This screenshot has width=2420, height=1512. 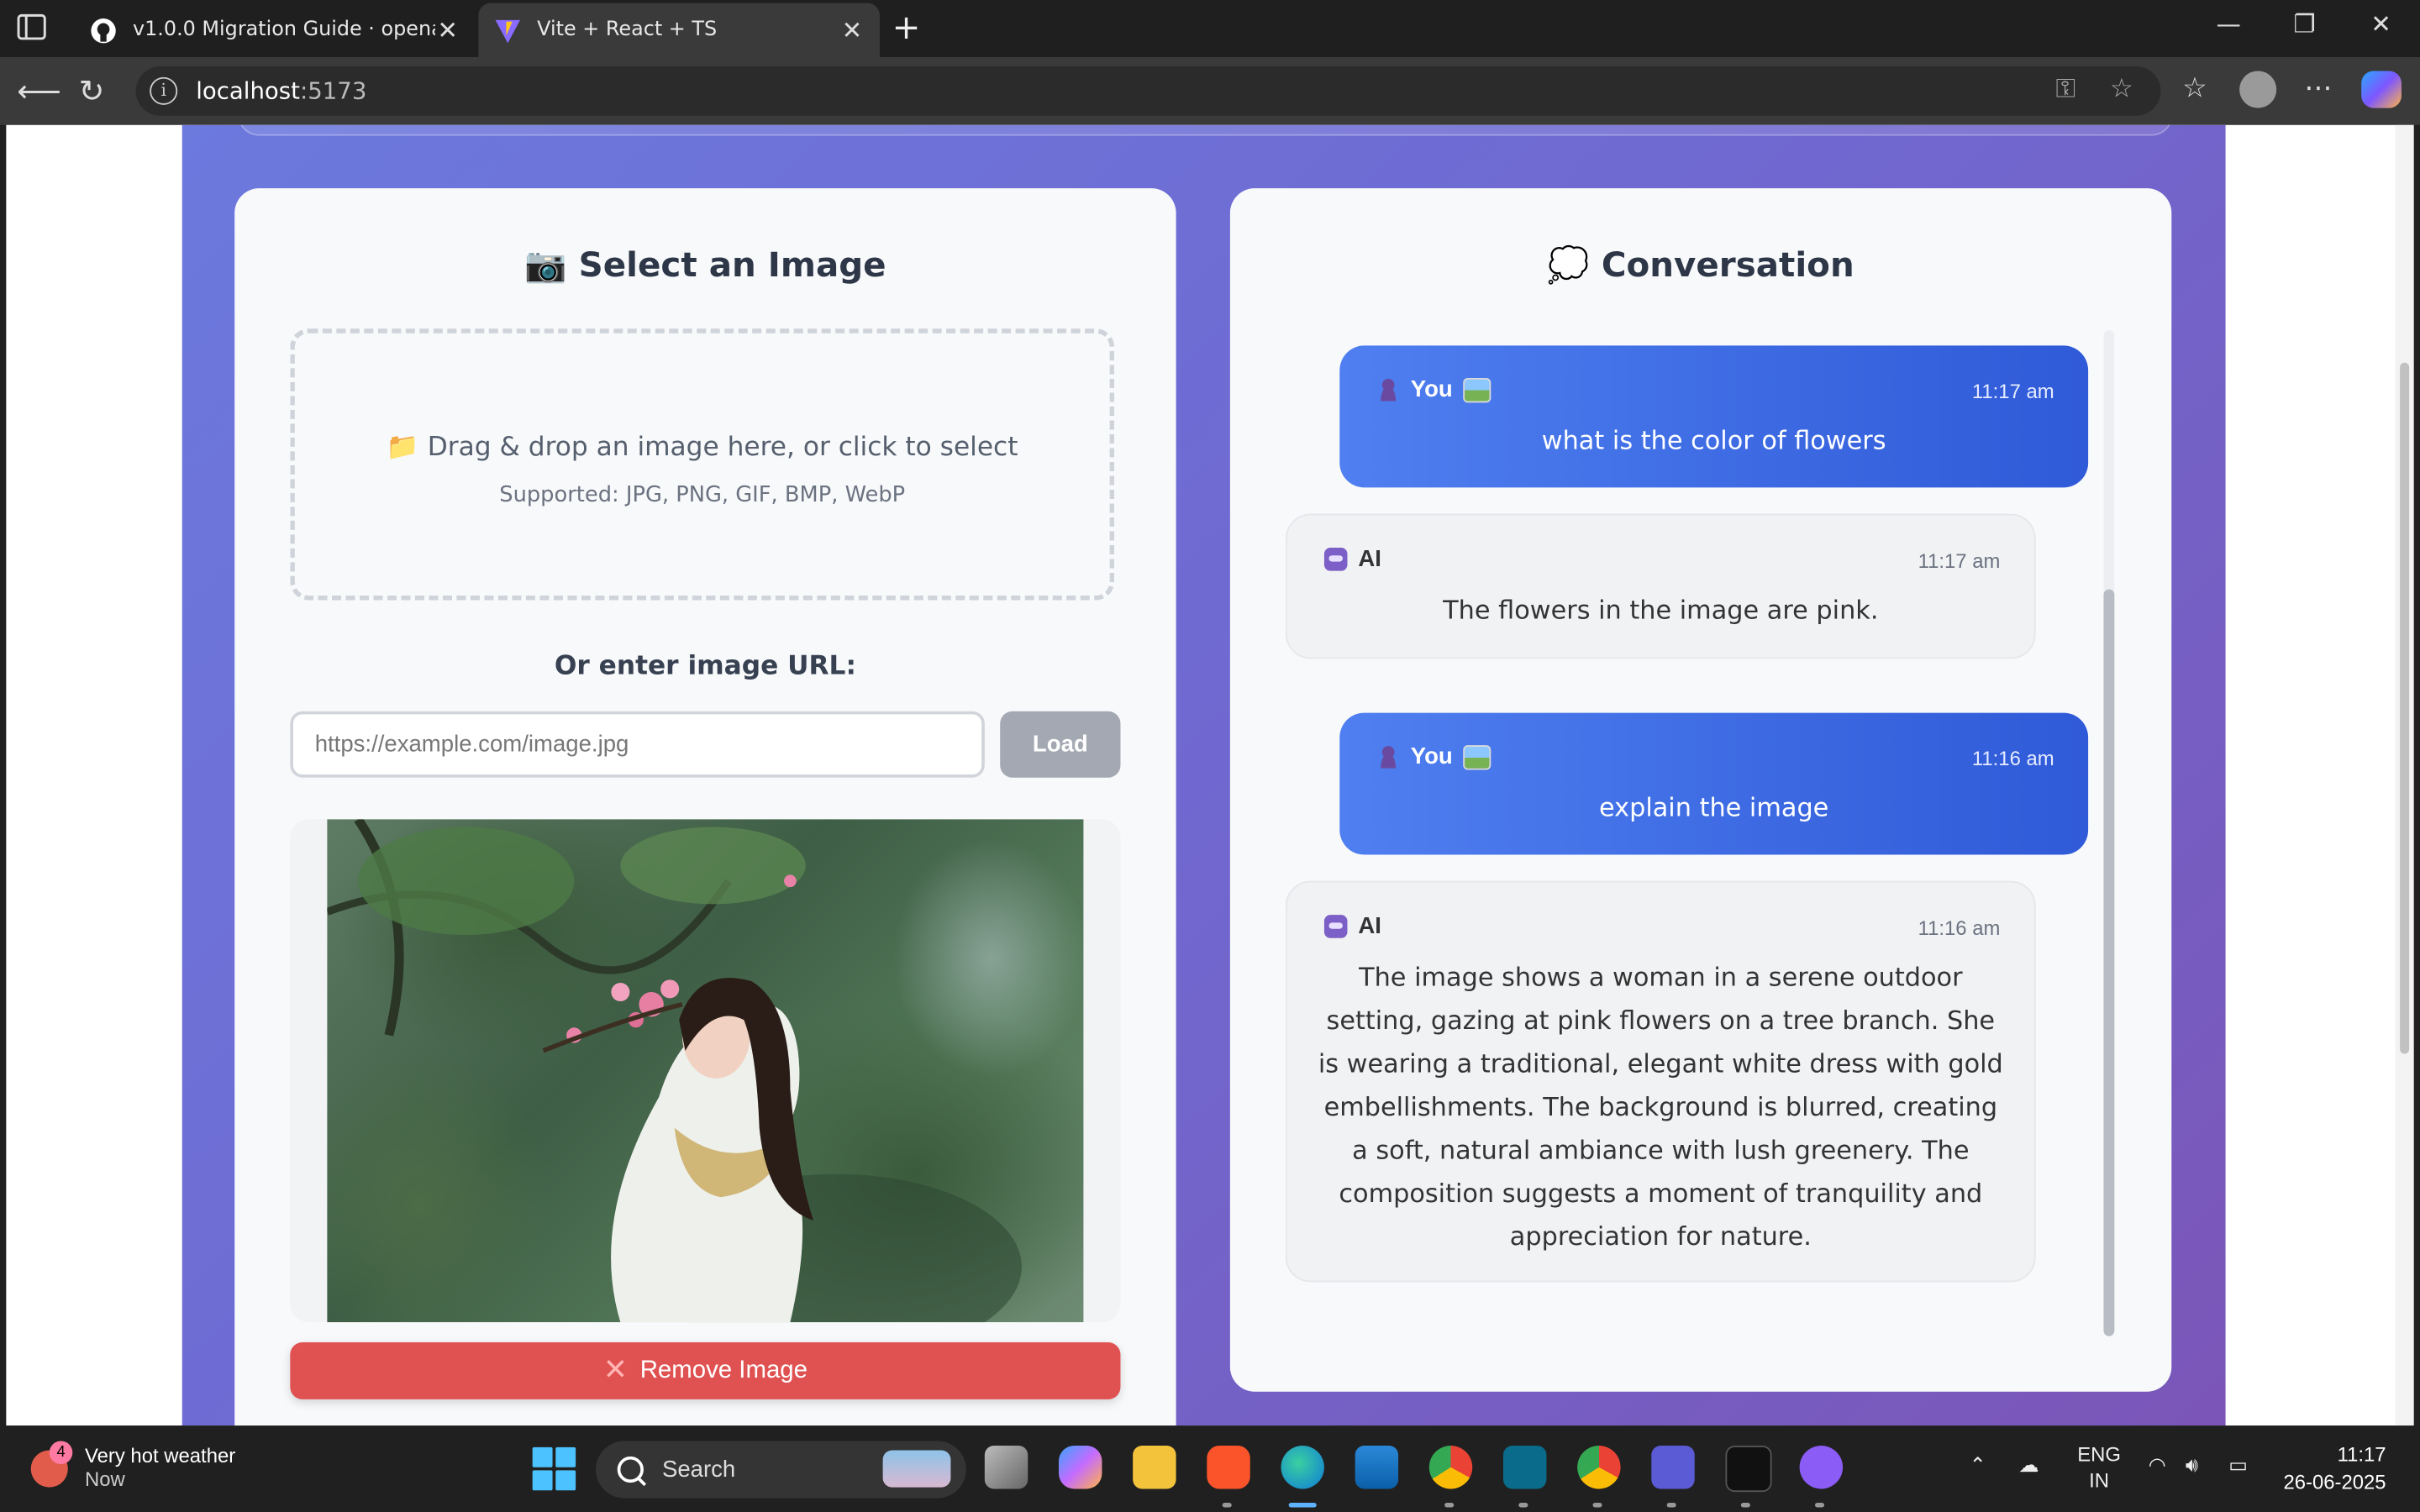 I want to click on message-text: explain the image, so click(x=1714, y=807).